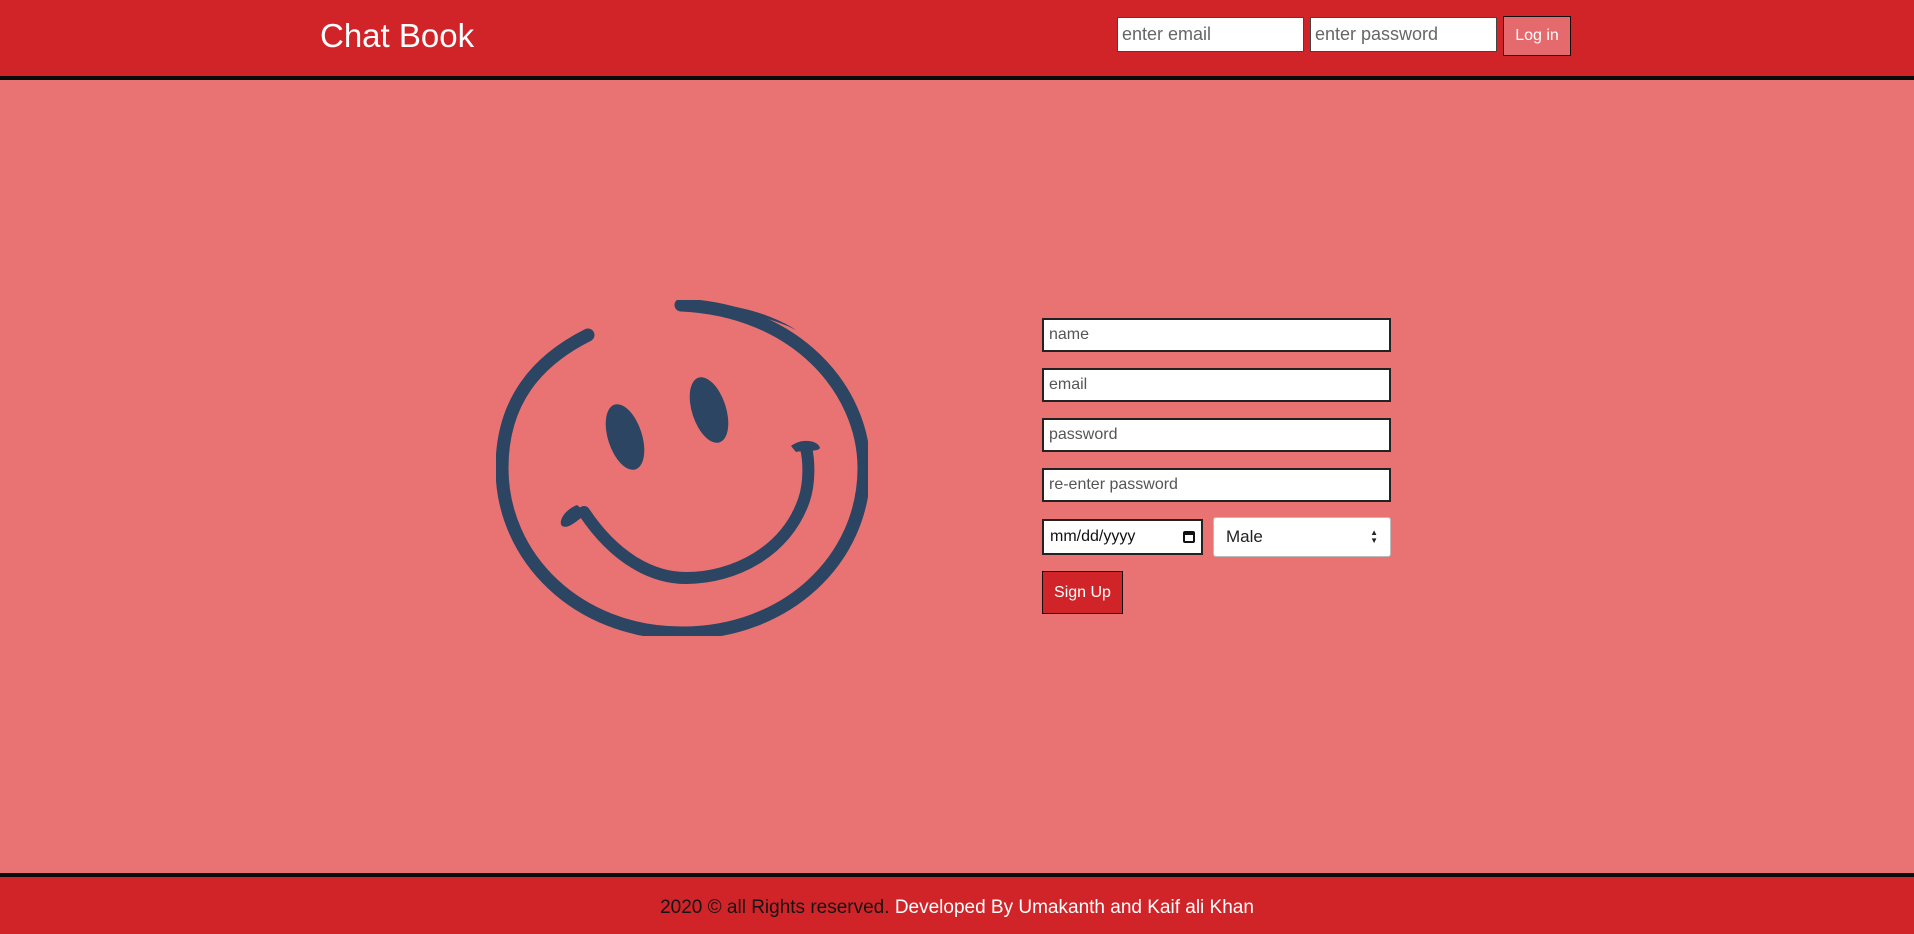 This screenshot has height=934, width=1914. Describe the element at coordinates (1082, 592) in the screenshot. I see `signup-button: Sign Up` at that location.